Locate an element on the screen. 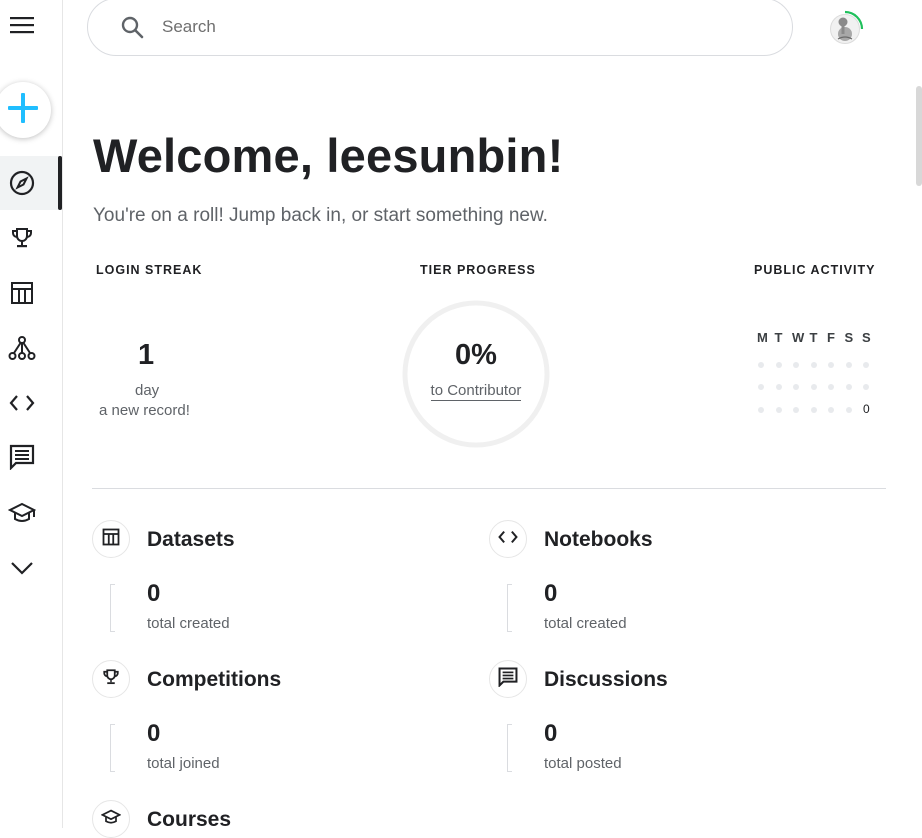  search-bar is located at coordinates (440, 28).